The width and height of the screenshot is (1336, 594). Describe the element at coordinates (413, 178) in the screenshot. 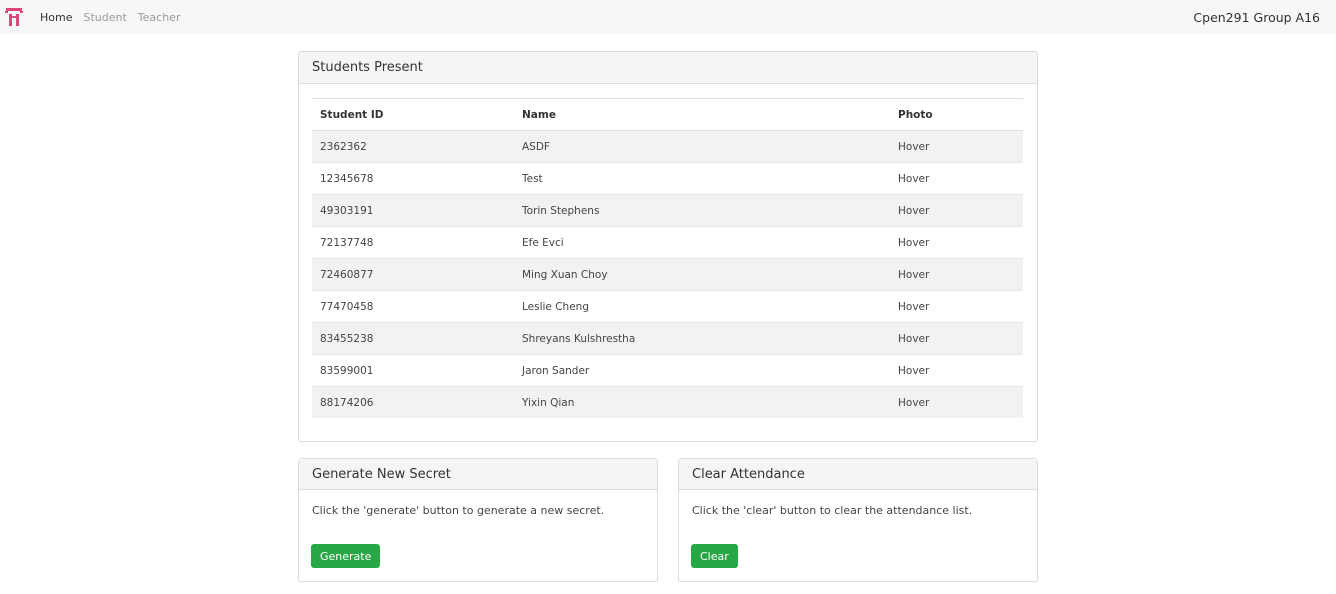

I see `student-id-cell: 12345678` at that location.